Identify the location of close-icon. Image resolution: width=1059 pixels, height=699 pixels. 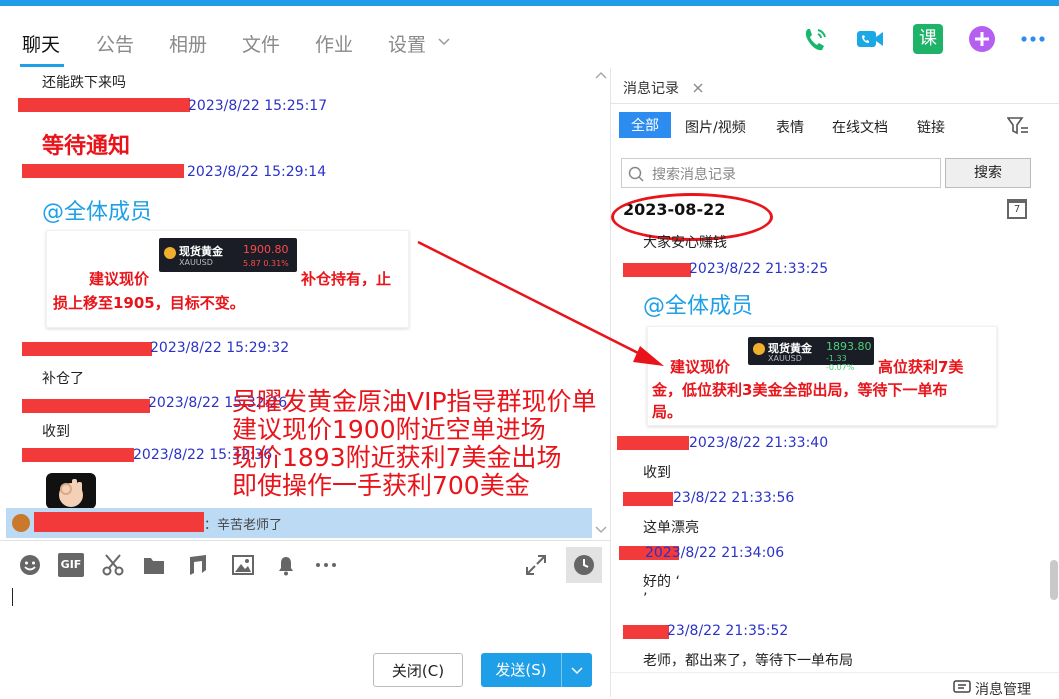
(698, 88).